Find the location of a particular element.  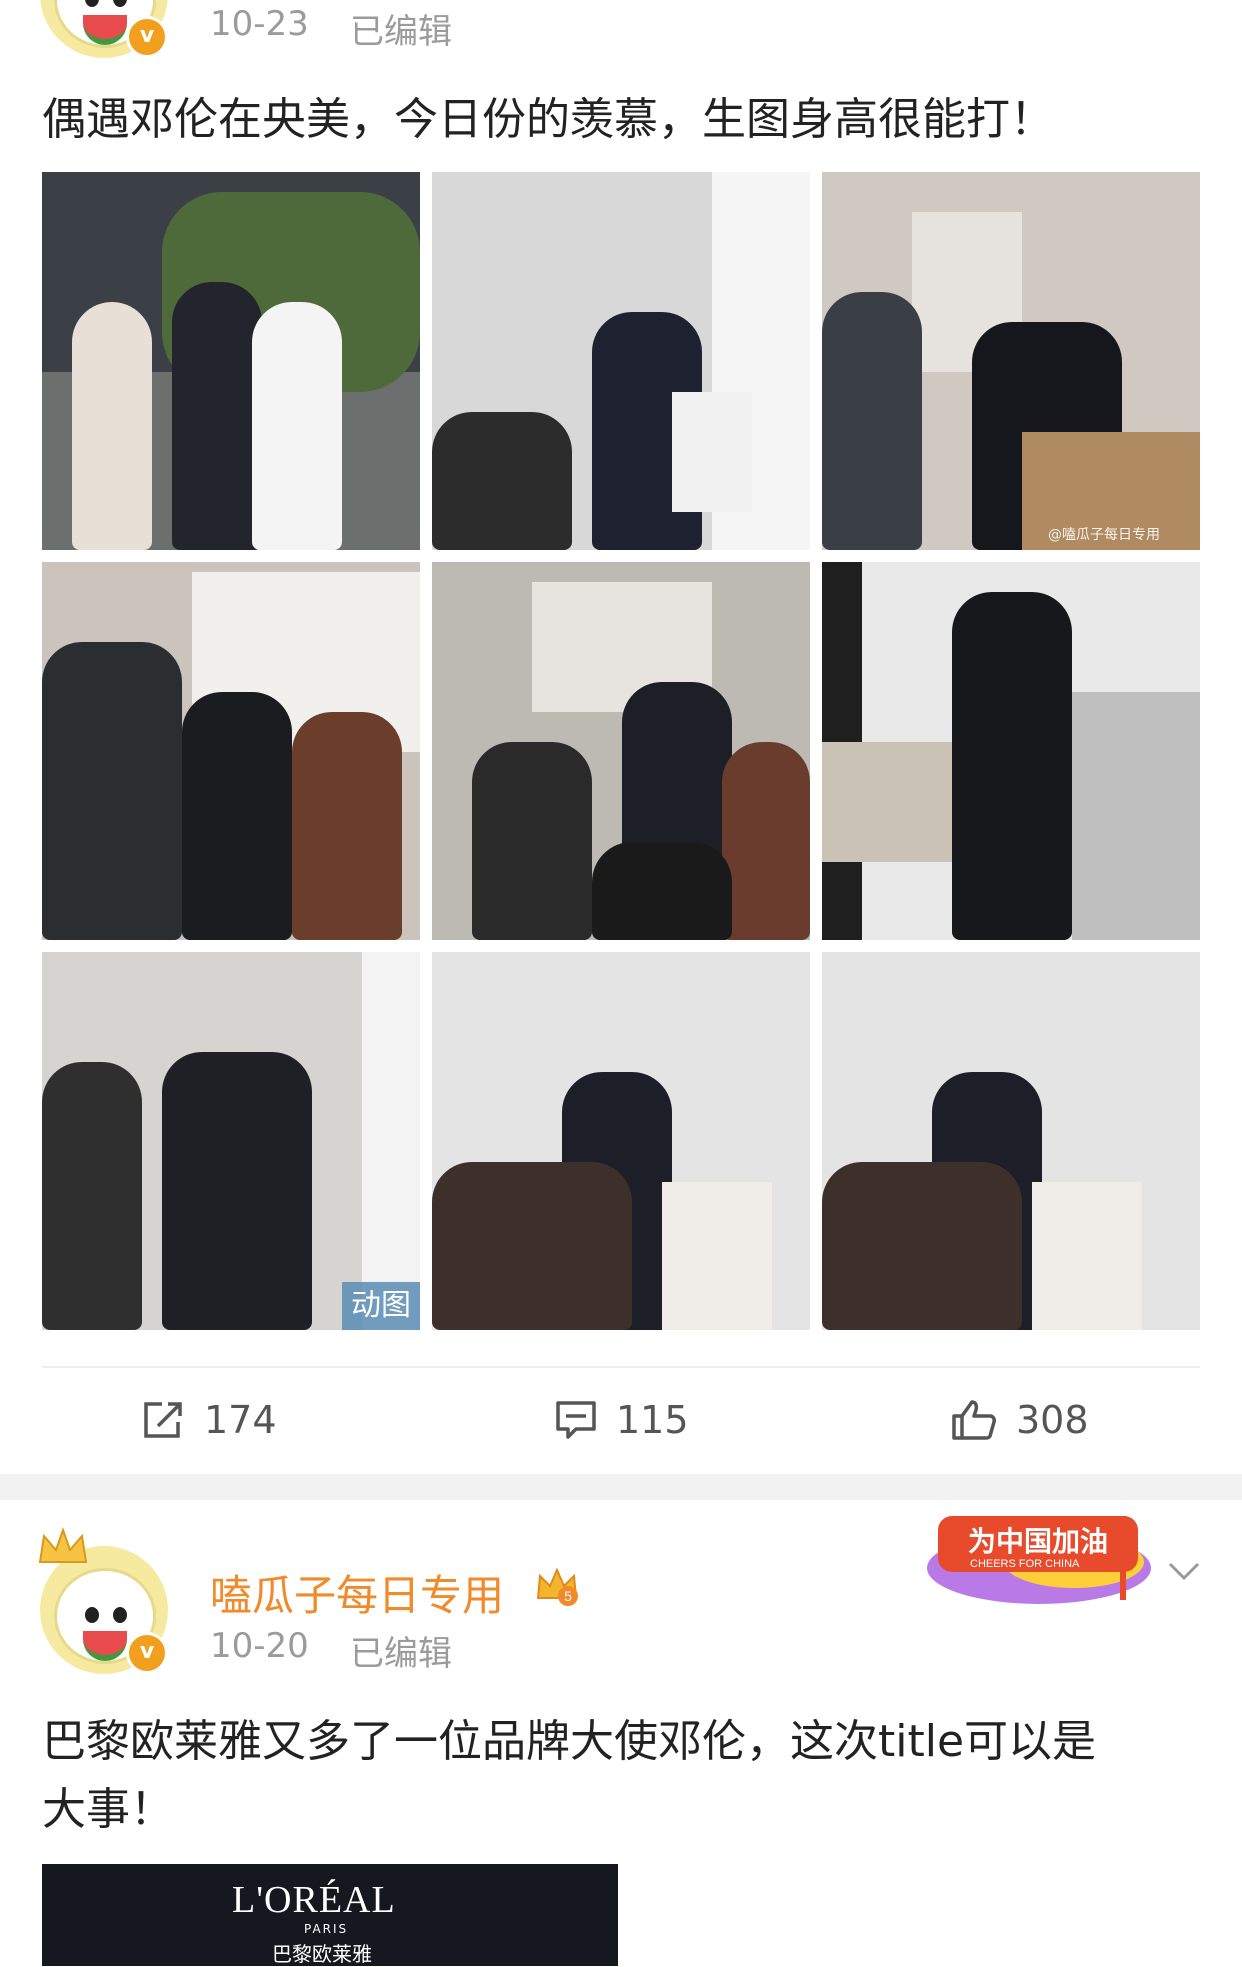

post-date: 10-23 is located at coordinates (259, 24).